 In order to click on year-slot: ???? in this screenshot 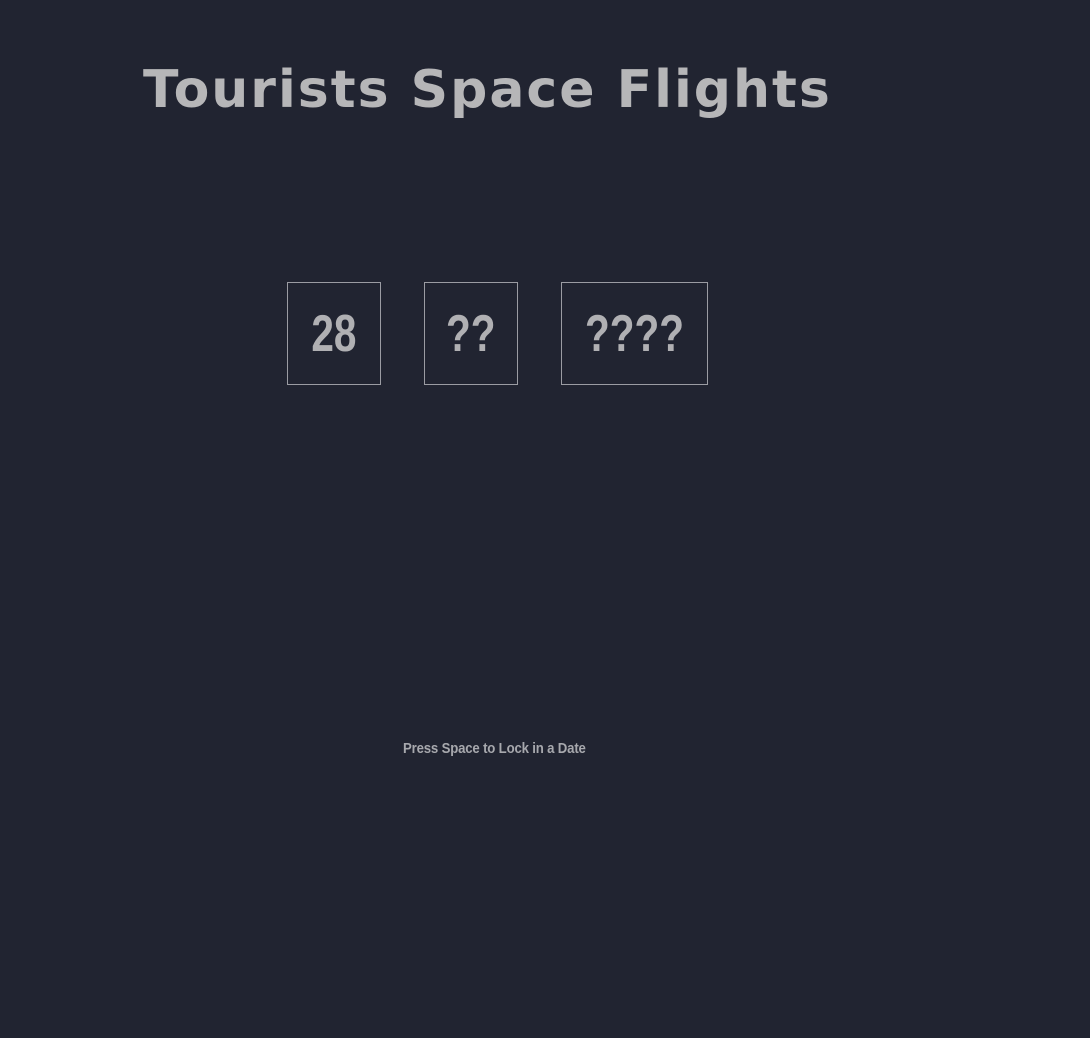, I will do `click(634, 333)`.